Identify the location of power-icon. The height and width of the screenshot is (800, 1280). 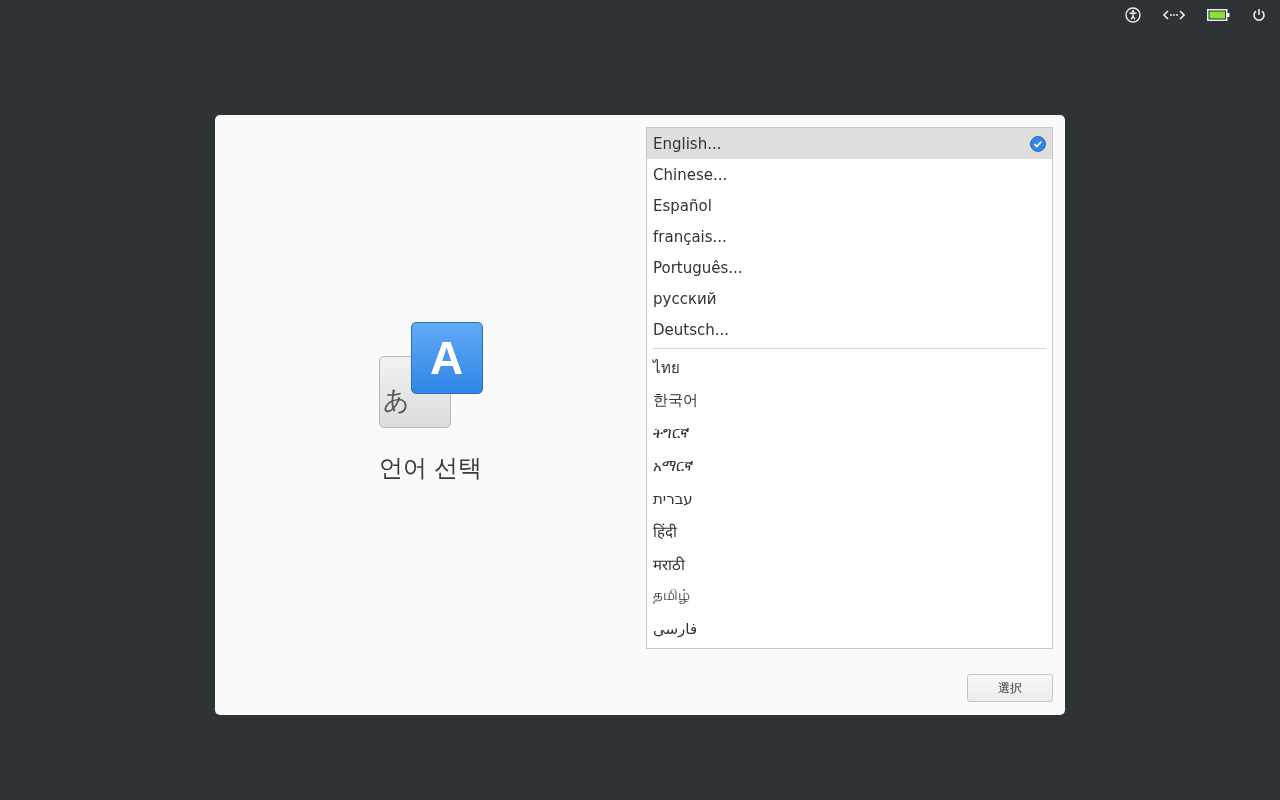
(1259, 15).